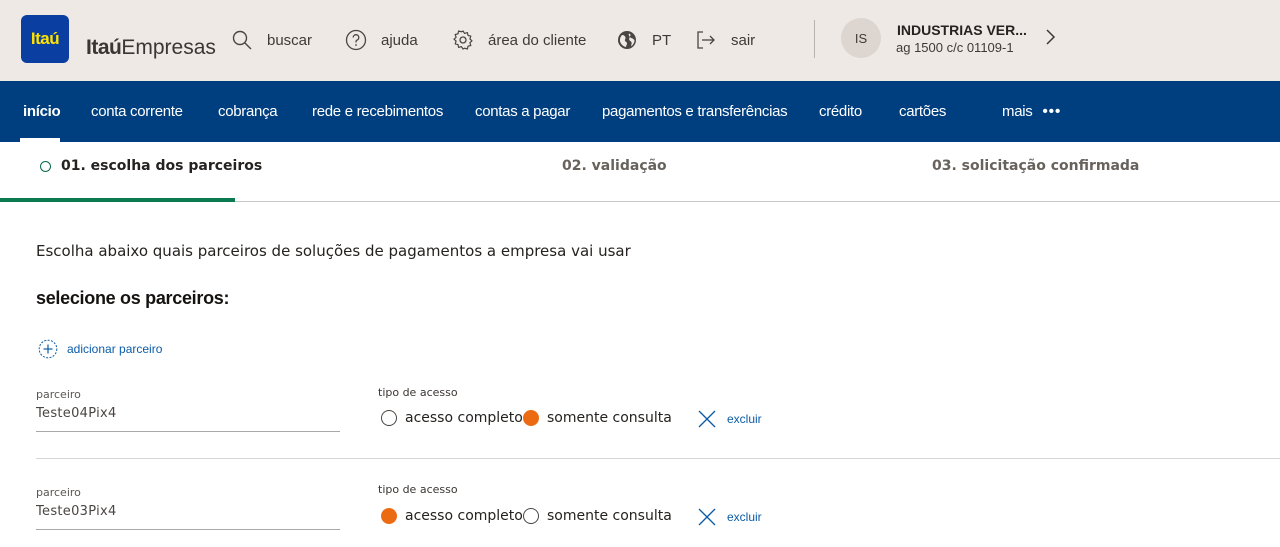  What do you see at coordinates (115, 349) in the screenshot?
I see `add-partner-label: adicionar parceiro` at bounding box center [115, 349].